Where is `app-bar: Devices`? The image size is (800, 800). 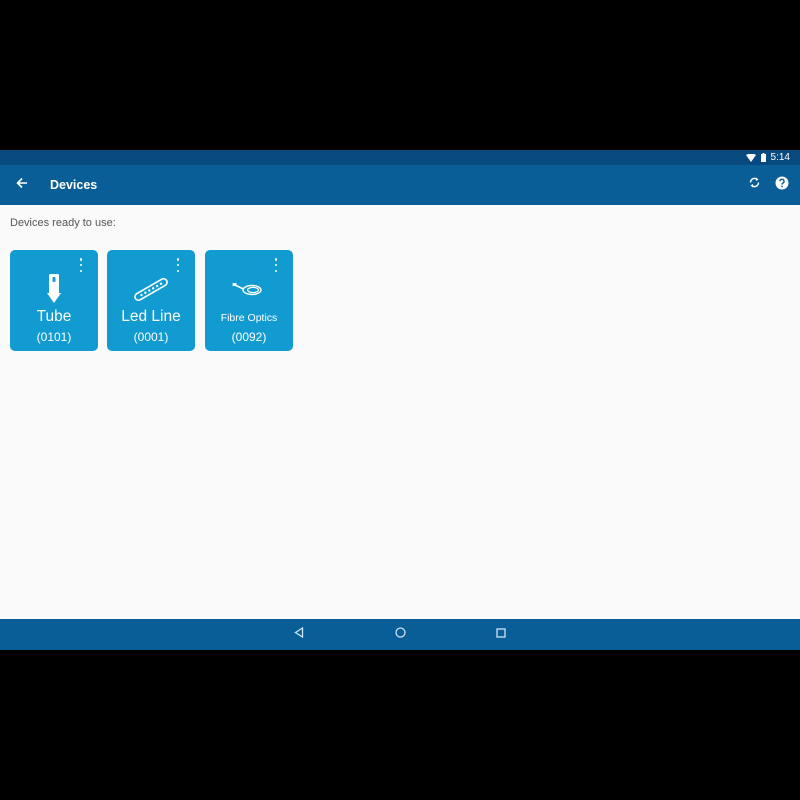 app-bar: Devices is located at coordinates (400, 185).